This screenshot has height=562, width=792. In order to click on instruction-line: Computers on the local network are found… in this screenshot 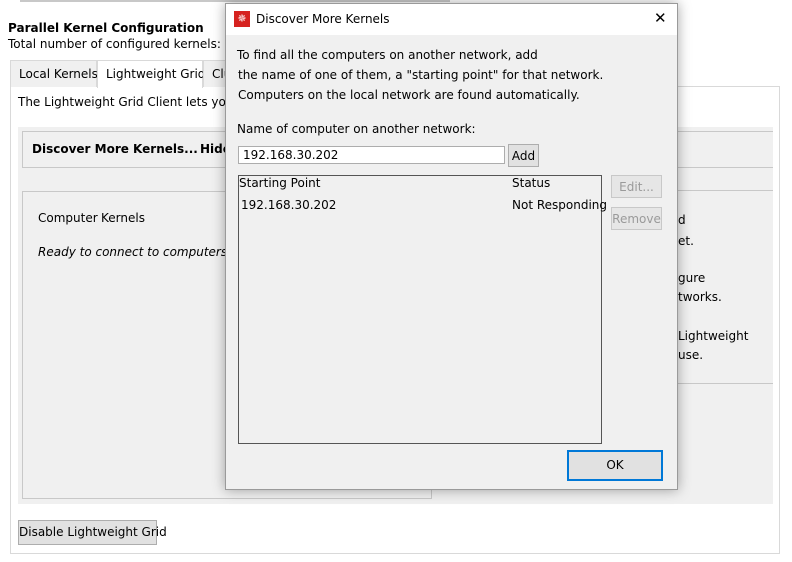, I will do `click(409, 95)`.